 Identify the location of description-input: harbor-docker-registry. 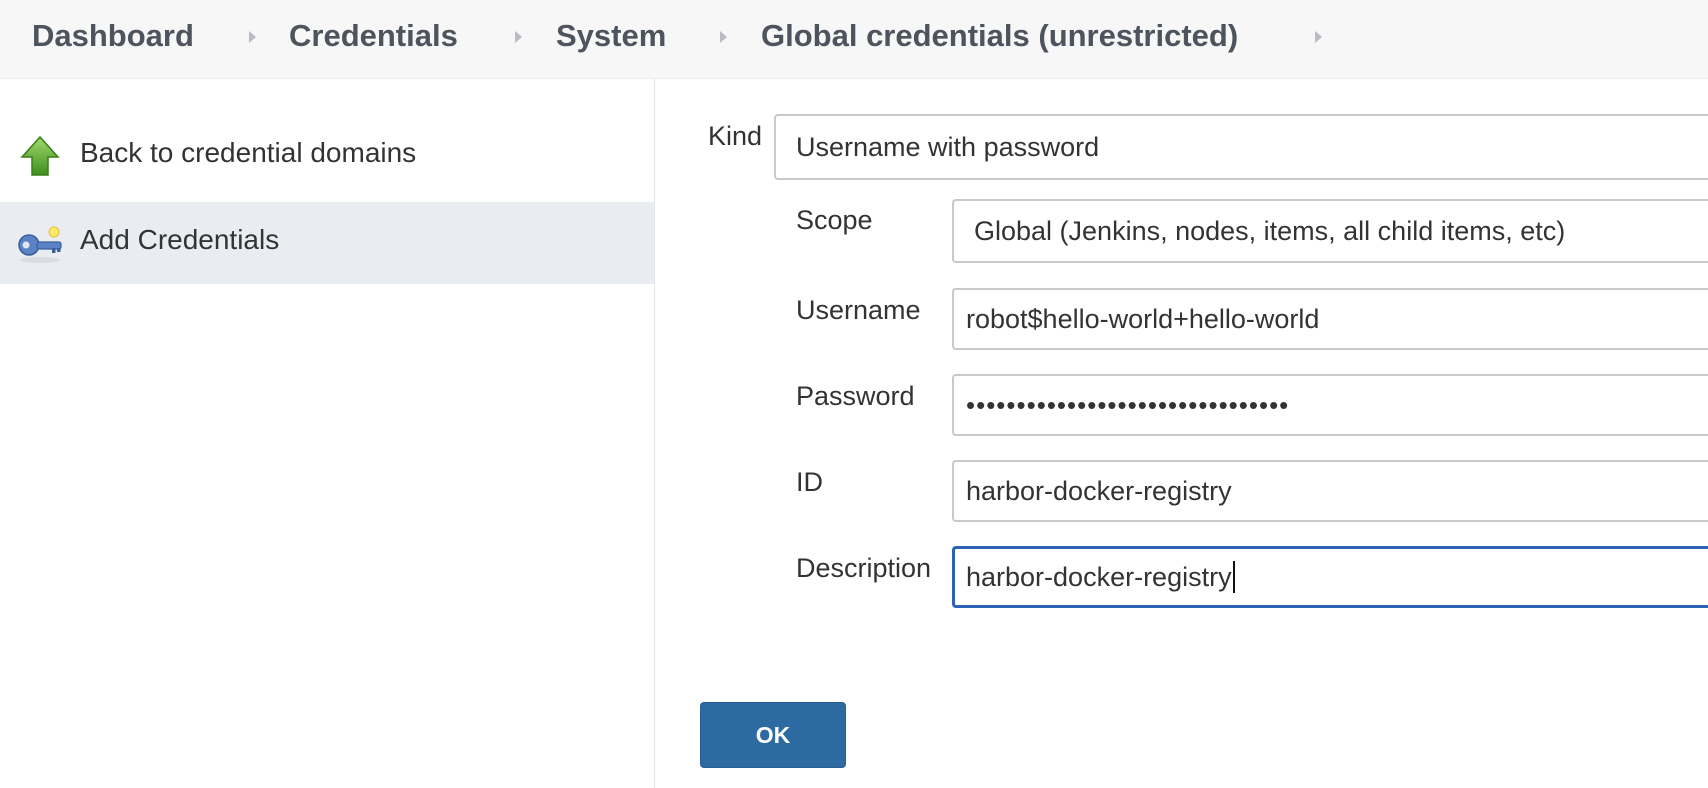
(1330, 577).